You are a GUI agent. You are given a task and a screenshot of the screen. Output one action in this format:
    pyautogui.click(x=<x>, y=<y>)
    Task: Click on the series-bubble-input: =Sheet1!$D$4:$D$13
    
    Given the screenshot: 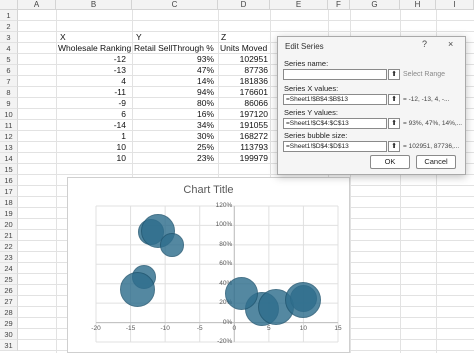 What is the action you would take?
    pyautogui.click(x=335, y=146)
    